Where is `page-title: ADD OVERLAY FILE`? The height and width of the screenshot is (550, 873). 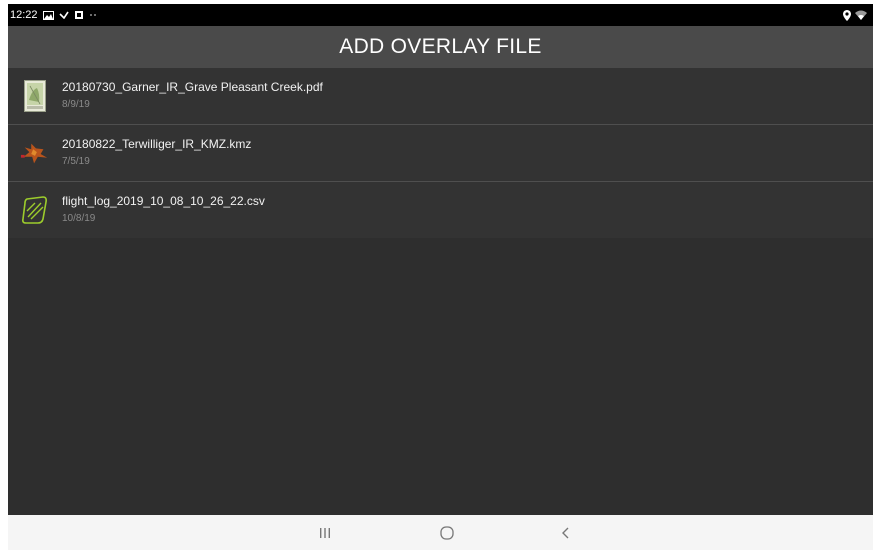 page-title: ADD OVERLAY FILE is located at coordinates (440, 46).